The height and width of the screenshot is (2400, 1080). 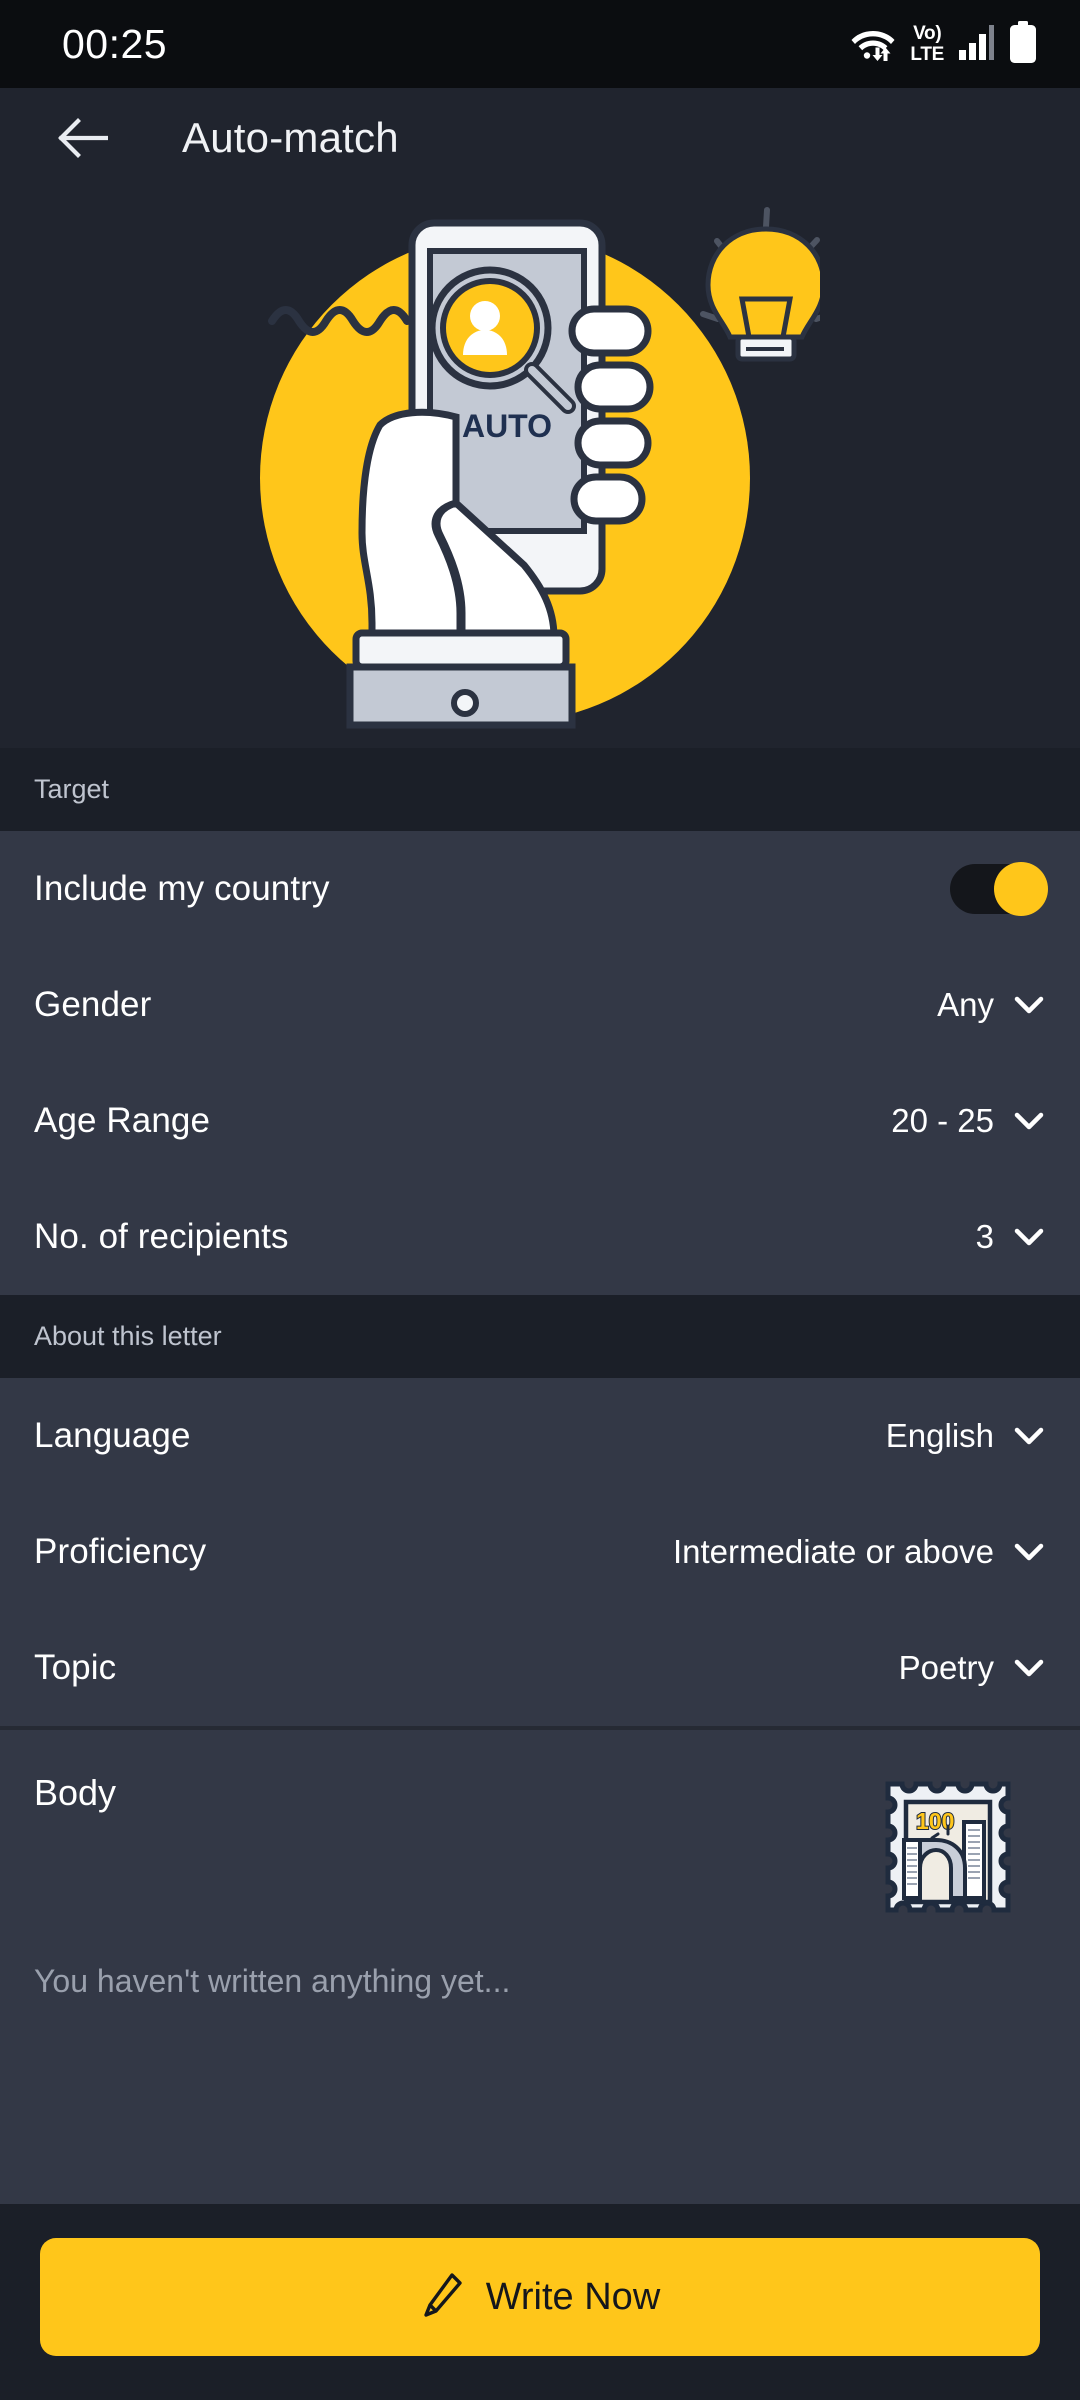 I want to click on row-topic-label: Topic, so click(x=75, y=1667).